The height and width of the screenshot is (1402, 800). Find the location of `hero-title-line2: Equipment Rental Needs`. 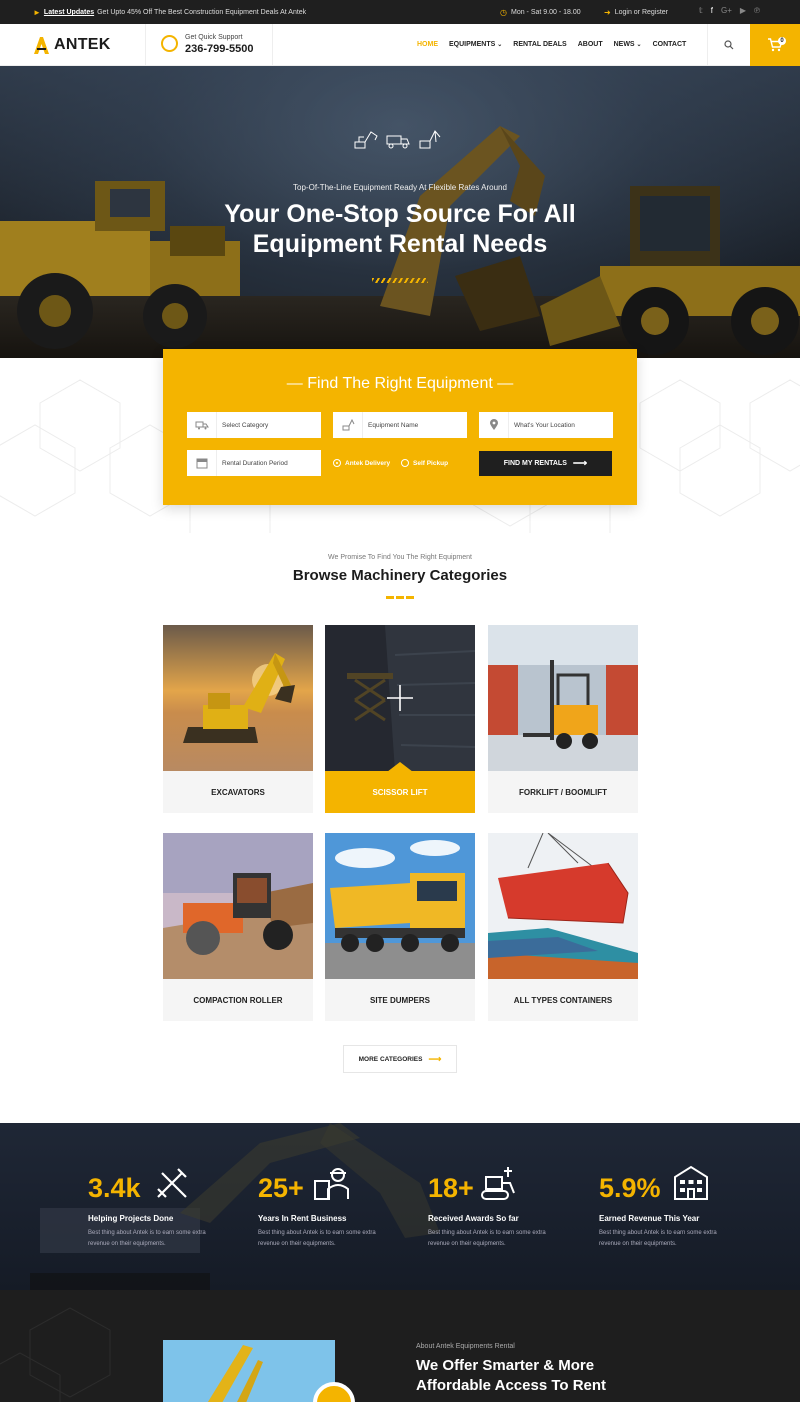

hero-title-line2: Equipment Rental Needs is located at coordinates (400, 244).